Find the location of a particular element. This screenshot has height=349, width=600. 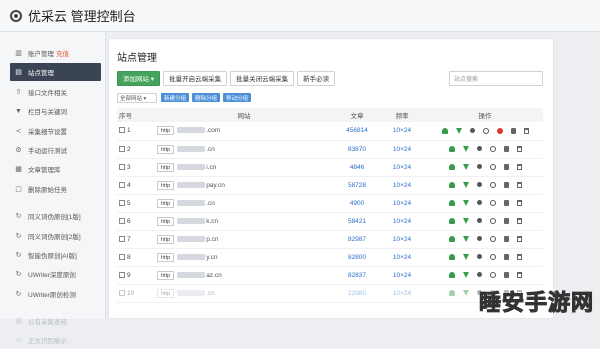

article-count: 58728 is located at coordinates (357, 185).